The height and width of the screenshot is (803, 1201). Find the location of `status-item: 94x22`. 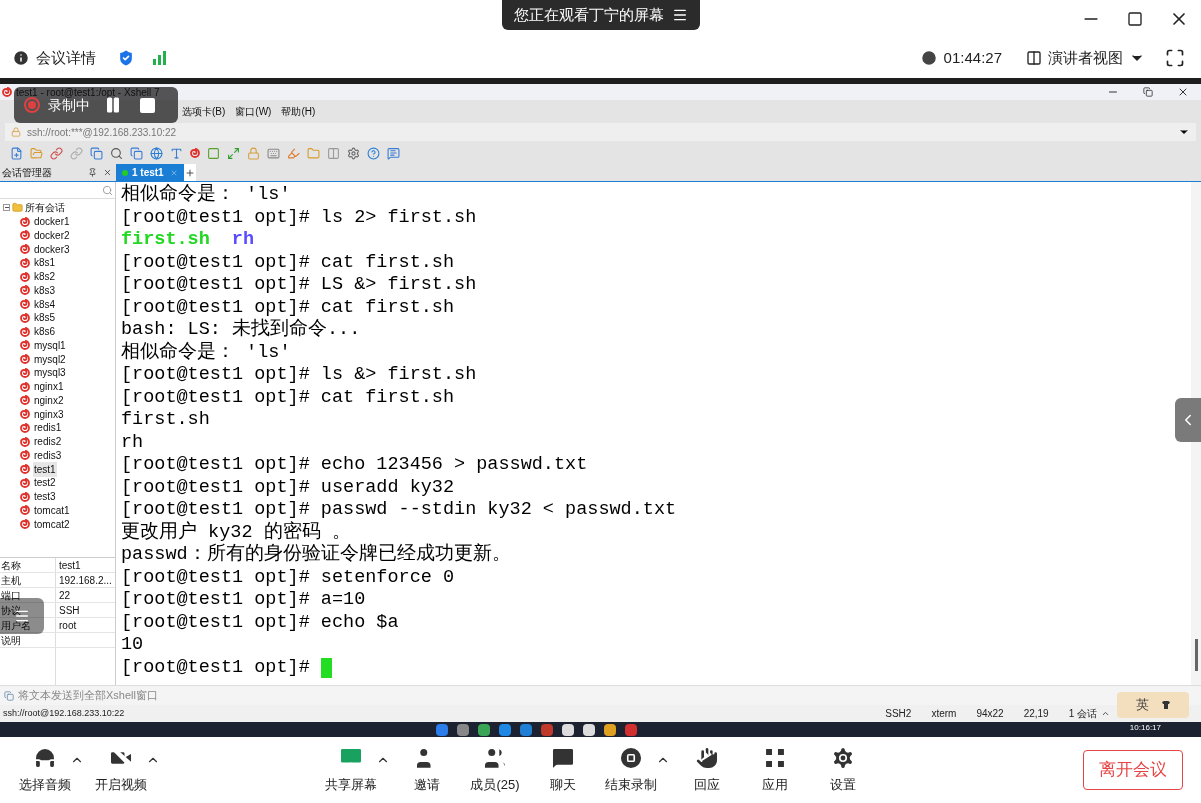

status-item: 94x22 is located at coordinates (990, 714).